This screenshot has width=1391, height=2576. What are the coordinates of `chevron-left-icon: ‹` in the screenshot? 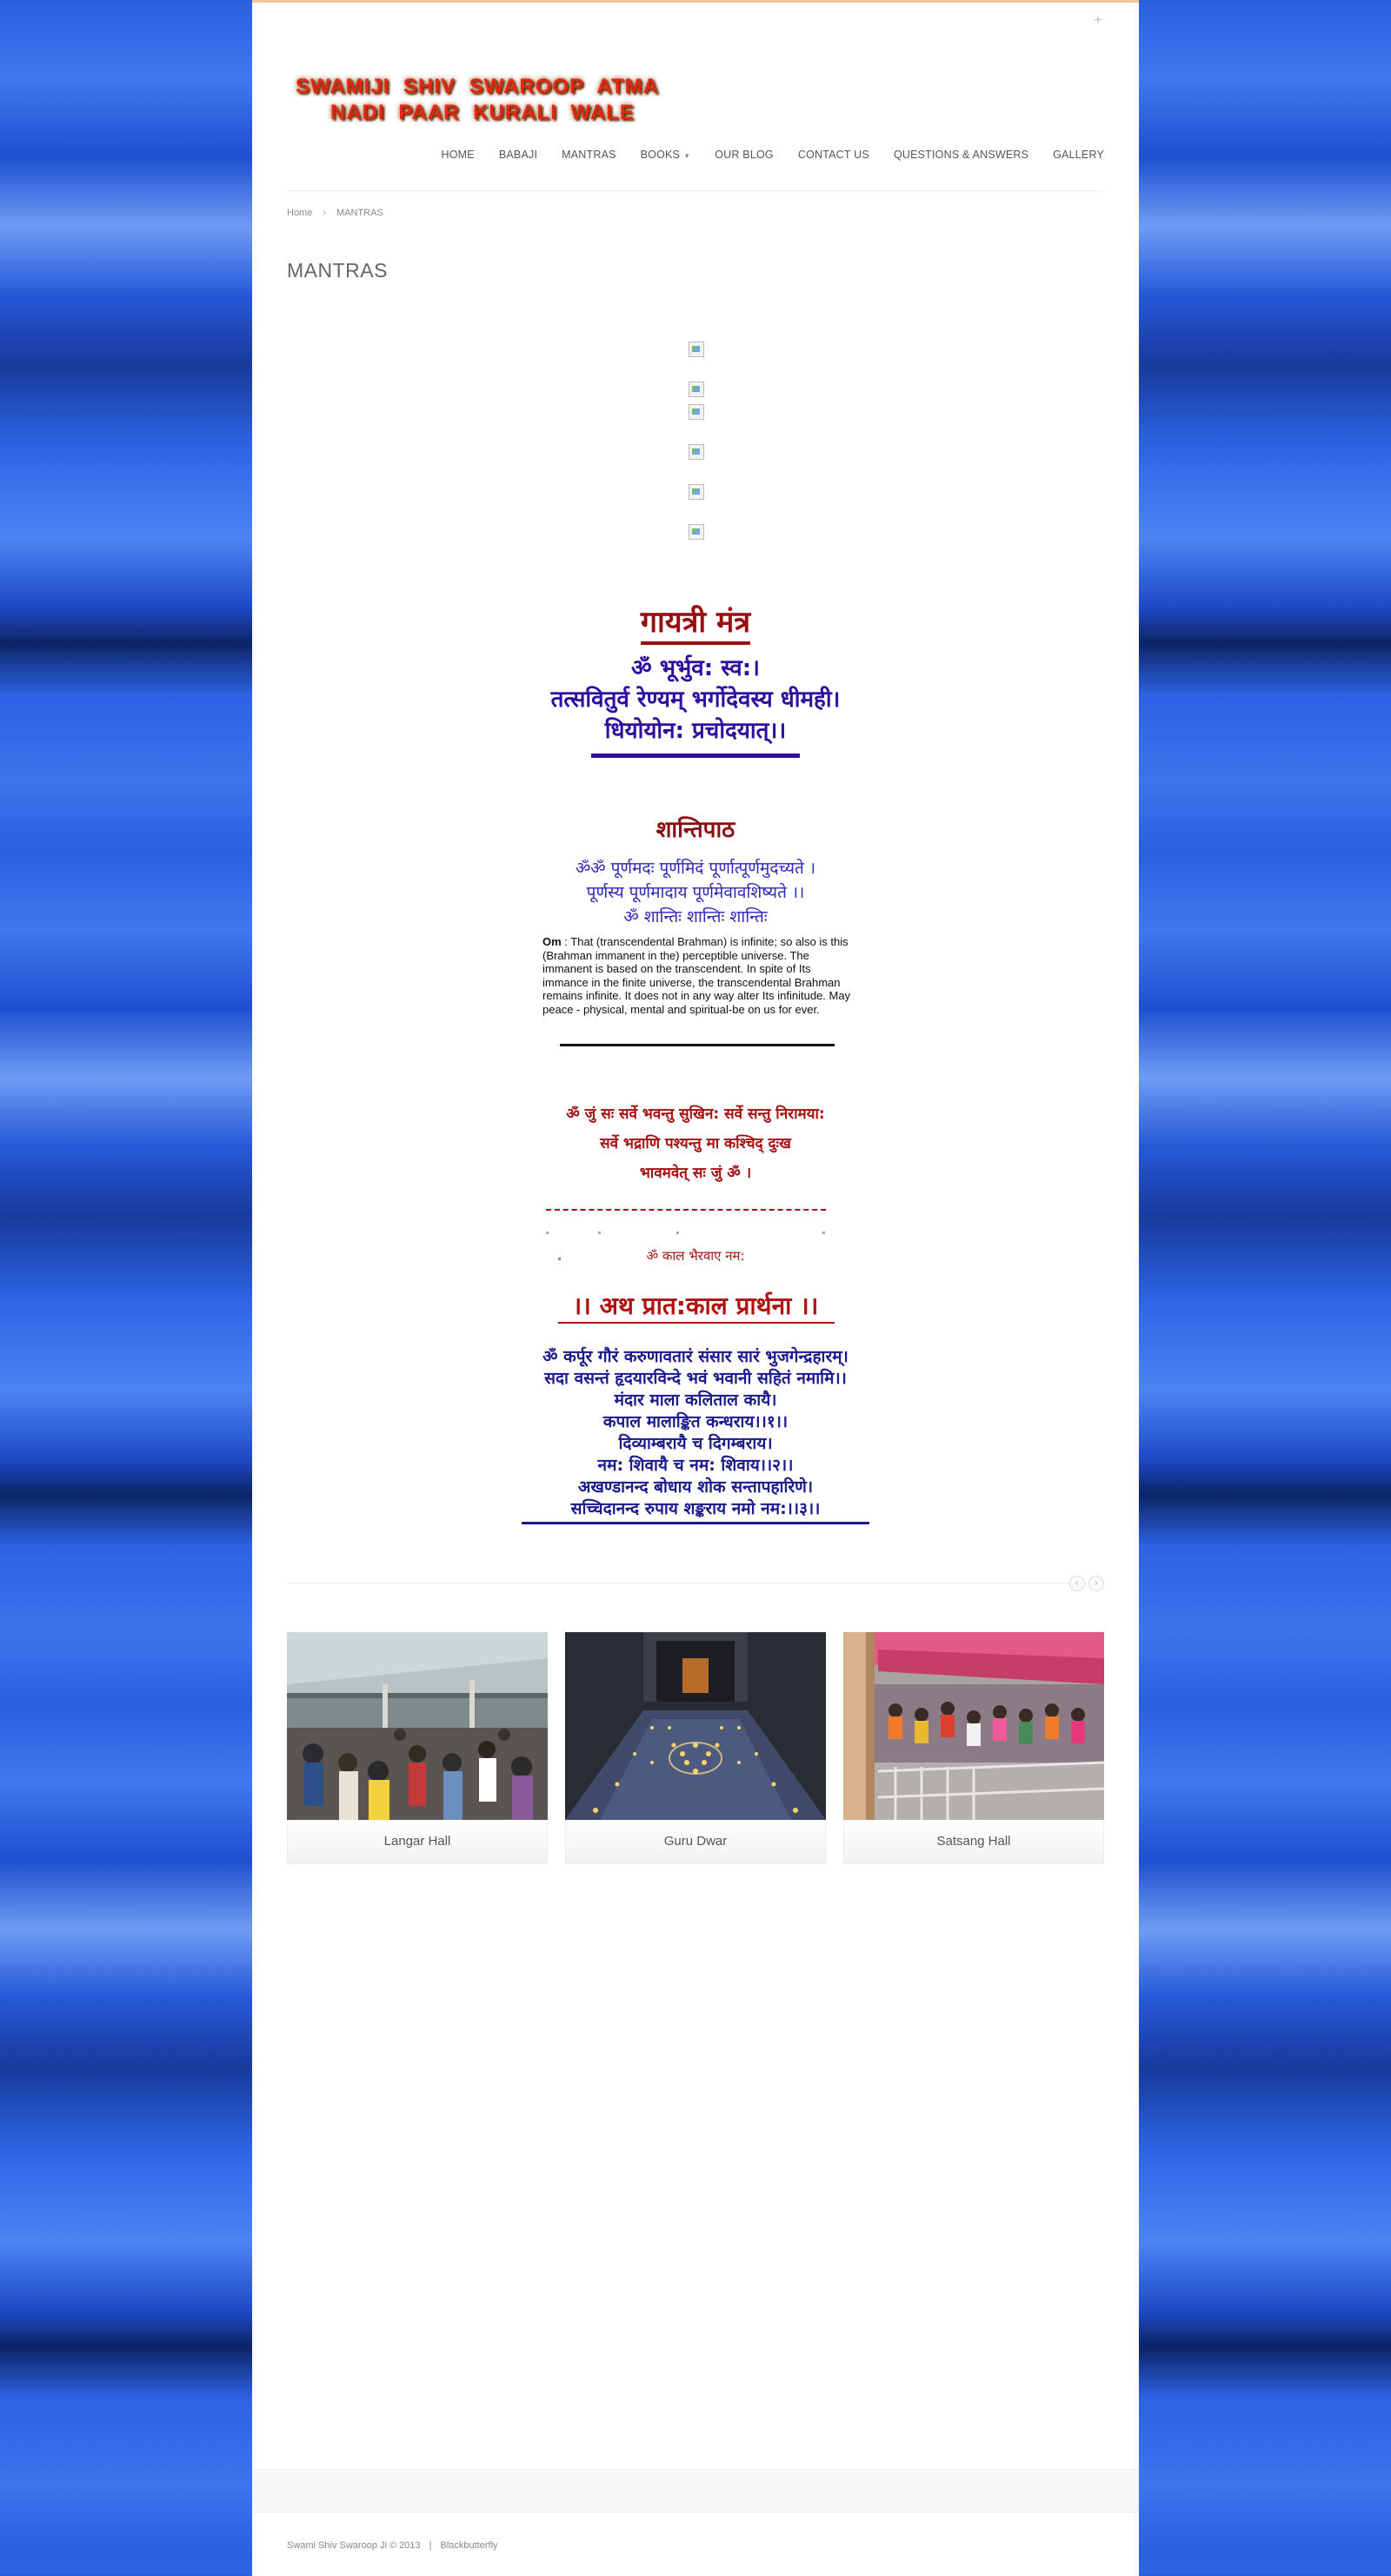 It's located at (1077, 1583).